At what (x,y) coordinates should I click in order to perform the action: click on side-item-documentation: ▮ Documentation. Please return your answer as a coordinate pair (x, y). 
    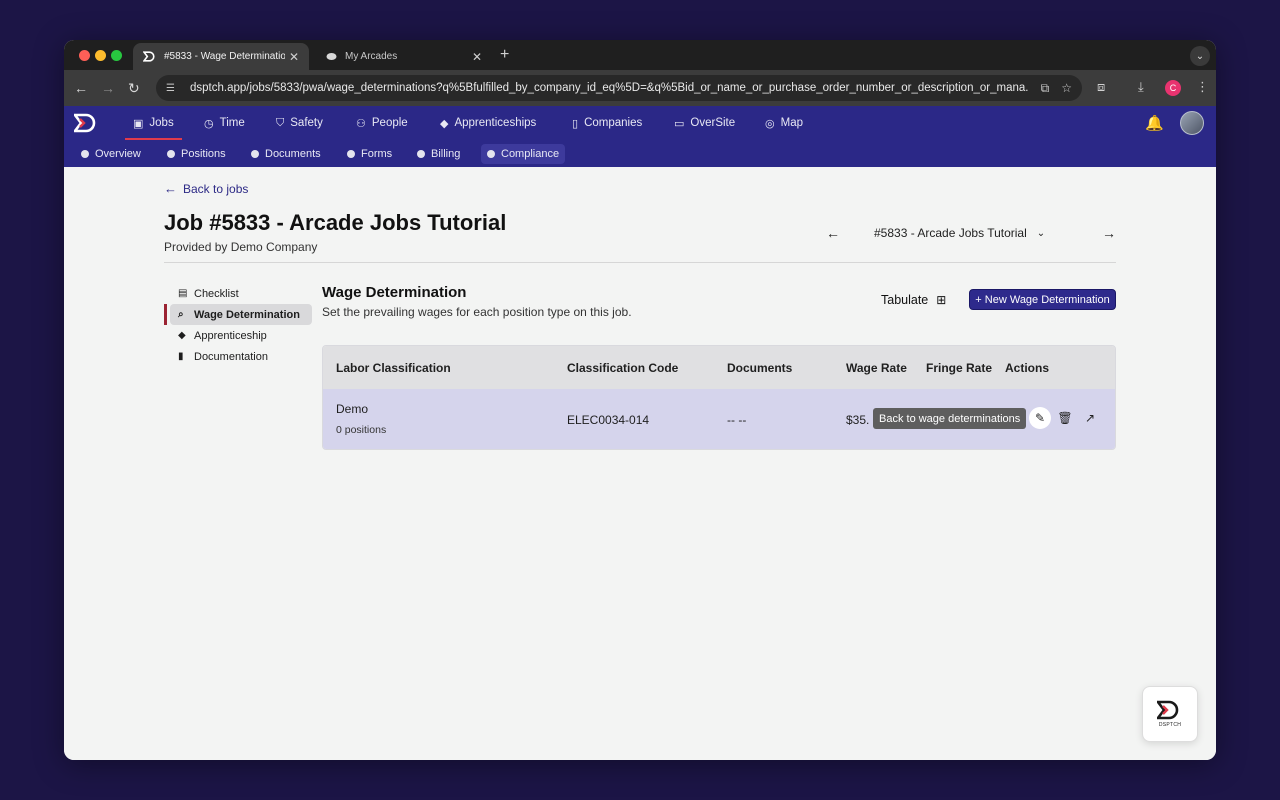
    Looking at the image, I should click on (238, 356).